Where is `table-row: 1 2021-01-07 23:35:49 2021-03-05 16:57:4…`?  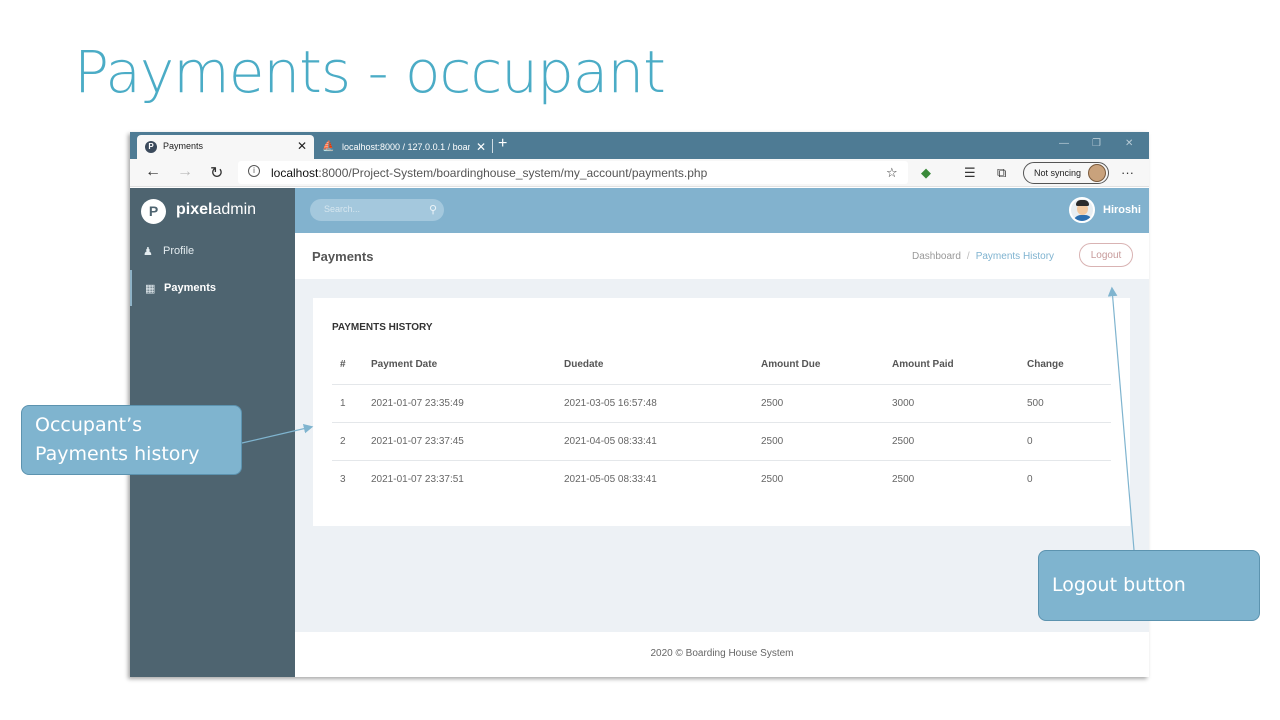 table-row: 1 2021-01-07 23:35:49 2021-03-05 16:57:4… is located at coordinates (721, 403).